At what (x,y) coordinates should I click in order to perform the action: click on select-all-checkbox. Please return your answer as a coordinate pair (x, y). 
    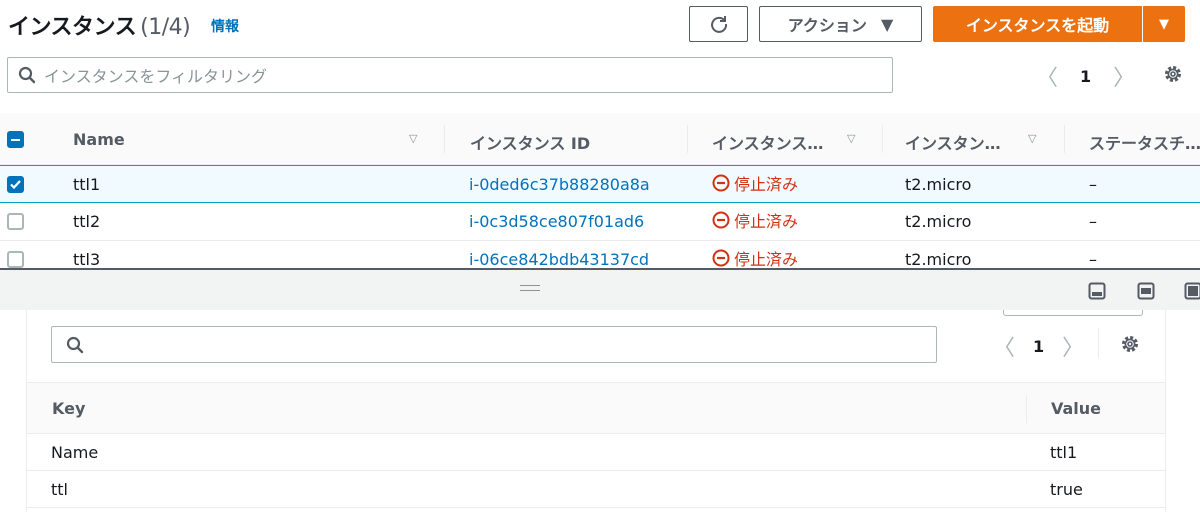
    Looking at the image, I should click on (15, 139).